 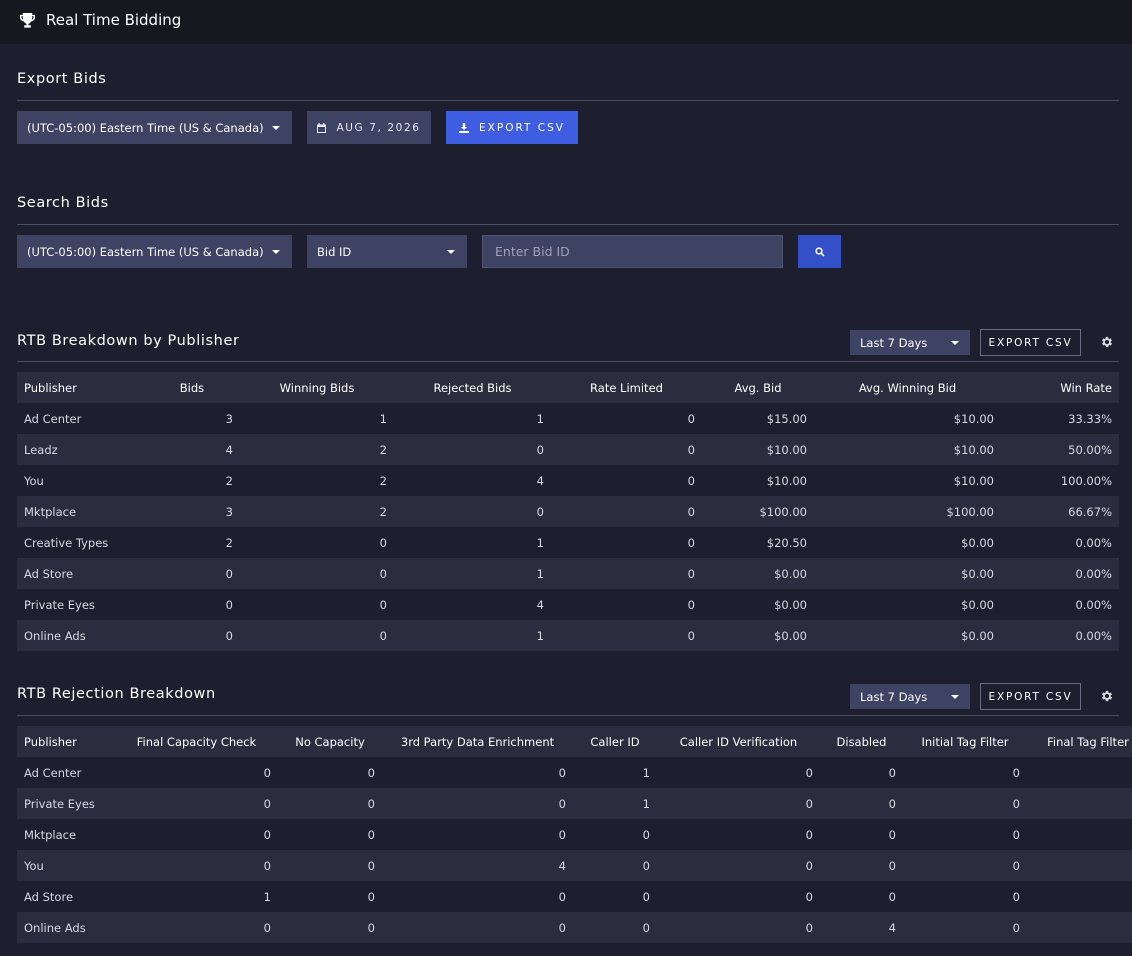 I want to click on publisher-cell: Leadz, so click(x=41, y=449).